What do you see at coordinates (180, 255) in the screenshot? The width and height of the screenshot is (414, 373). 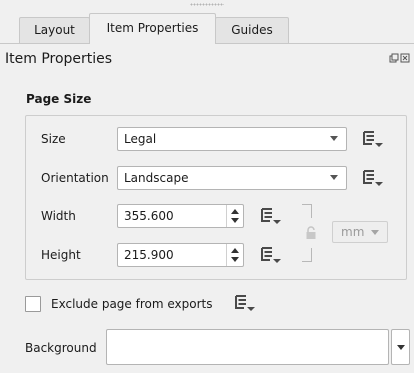 I see `height-spinbox: 215.900` at bounding box center [180, 255].